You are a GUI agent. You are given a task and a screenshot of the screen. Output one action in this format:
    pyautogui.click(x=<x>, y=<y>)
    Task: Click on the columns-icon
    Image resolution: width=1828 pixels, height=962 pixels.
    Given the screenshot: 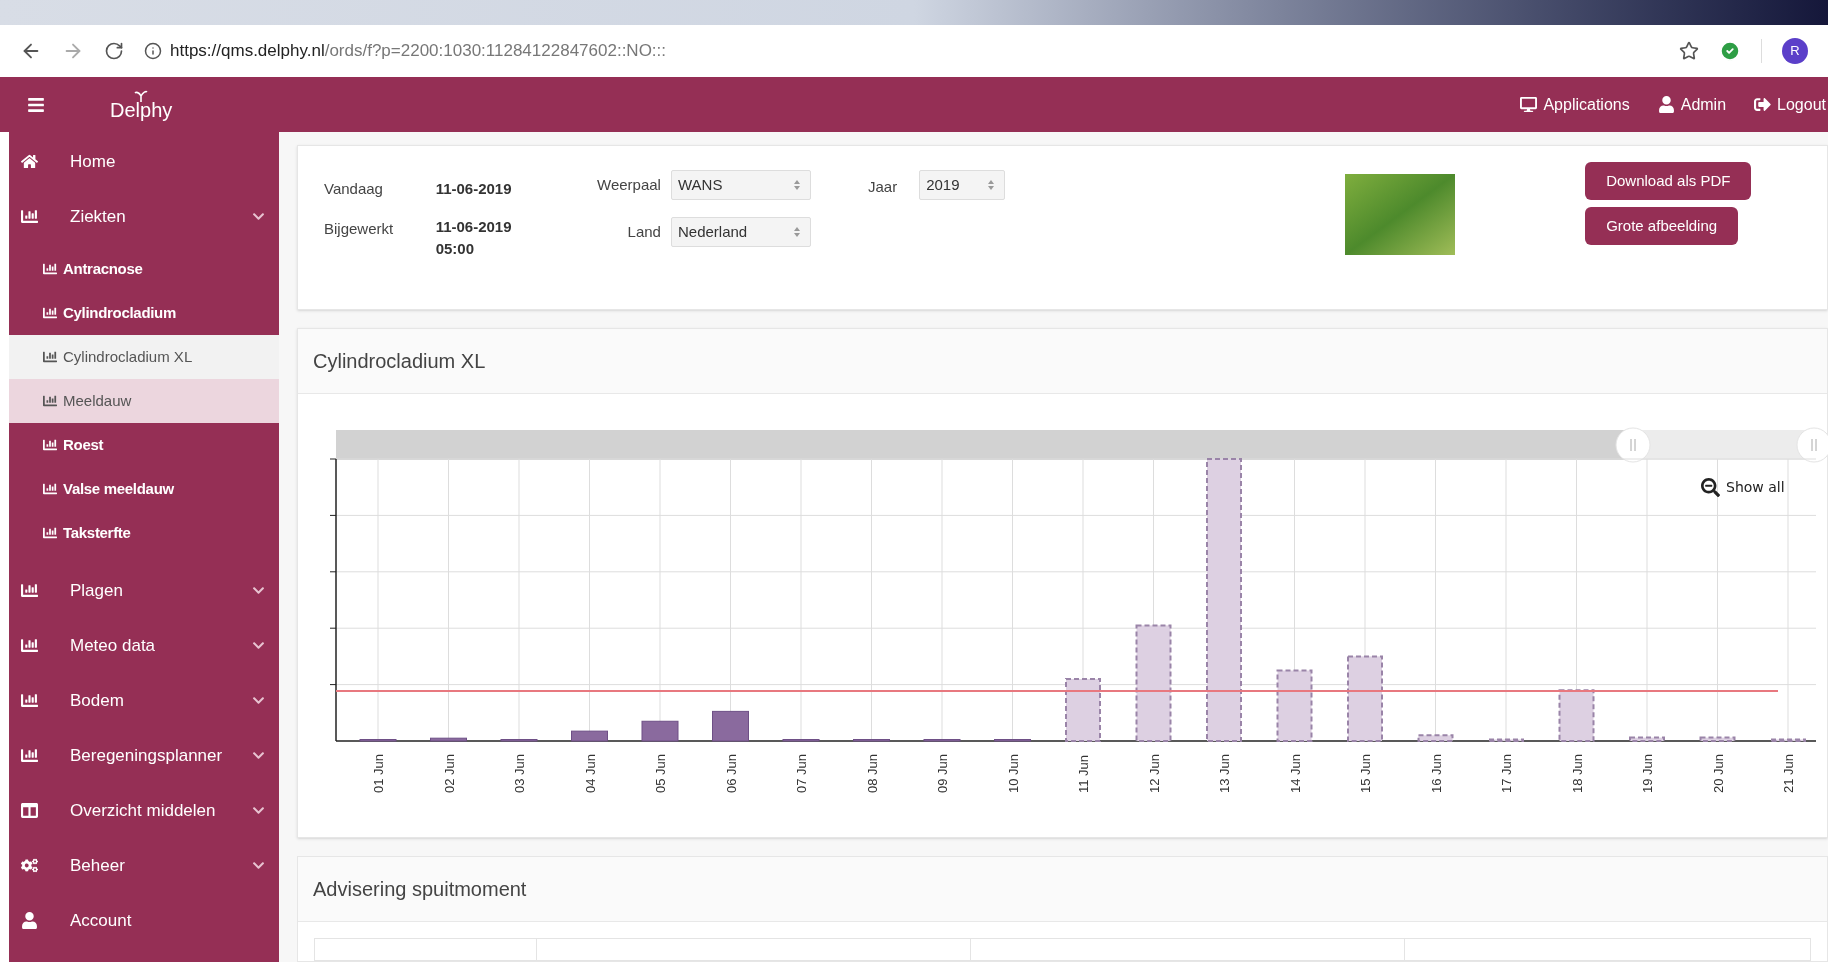 What is the action you would take?
    pyautogui.click(x=29, y=810)
    